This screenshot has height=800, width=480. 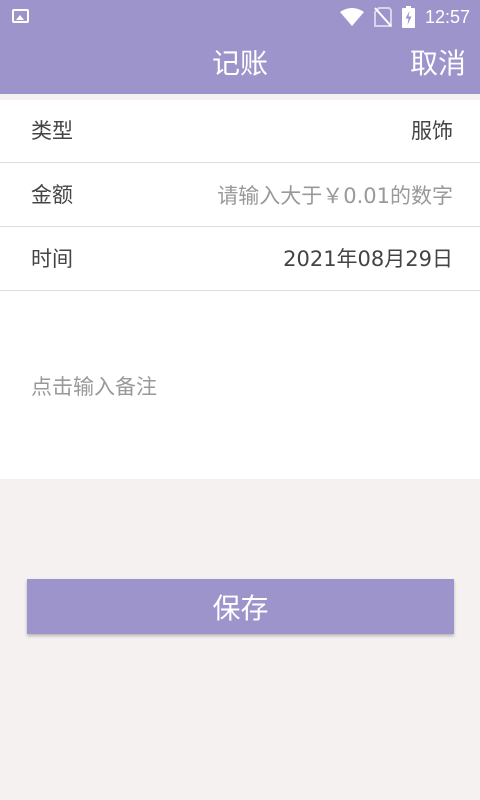 What do you see at coordinates (382, 17) in the screenshot?
I see `no-sim-icon` at bounding box center [382, 17].